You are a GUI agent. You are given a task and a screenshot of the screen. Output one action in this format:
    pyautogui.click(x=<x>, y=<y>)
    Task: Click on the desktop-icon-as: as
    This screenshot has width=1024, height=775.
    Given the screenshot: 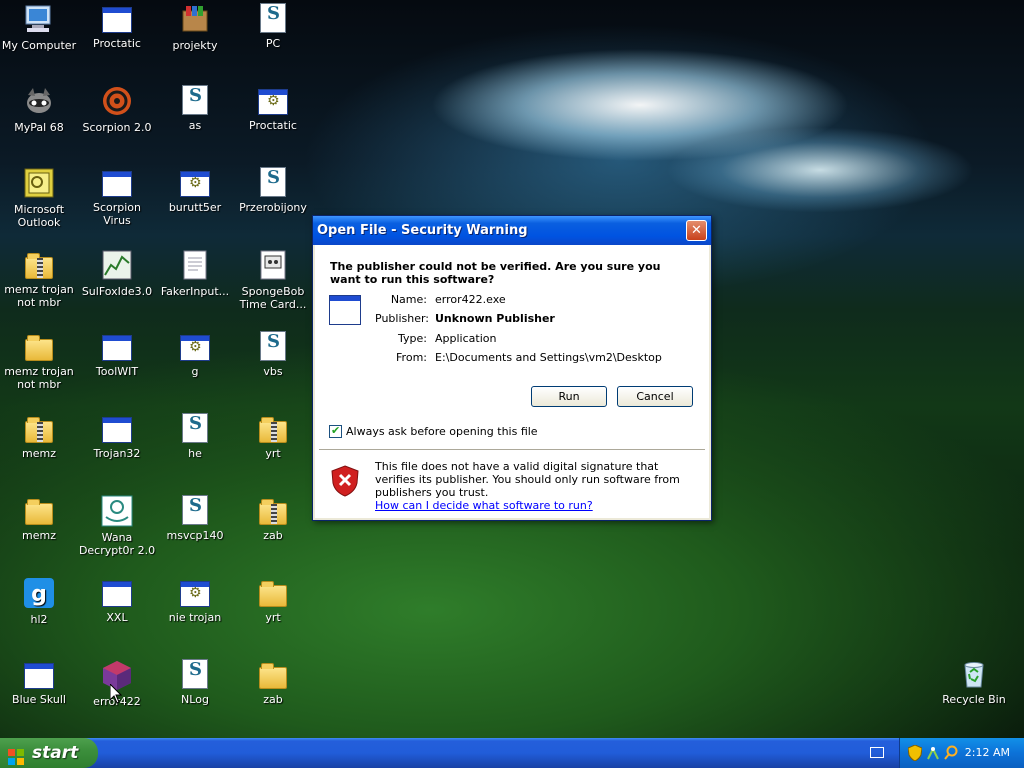 What is the action you would take?
    pyautogui.click(x=195, y=108)
    